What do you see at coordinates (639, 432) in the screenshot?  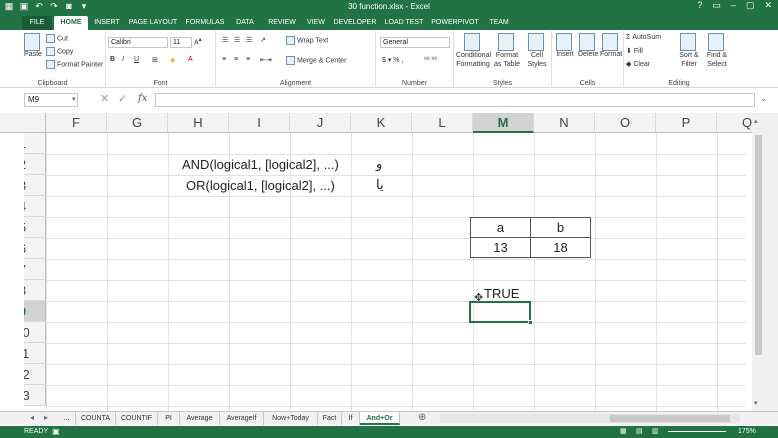 I see `page-layout-view-icon: ▤` at bounding box center [639, 432].